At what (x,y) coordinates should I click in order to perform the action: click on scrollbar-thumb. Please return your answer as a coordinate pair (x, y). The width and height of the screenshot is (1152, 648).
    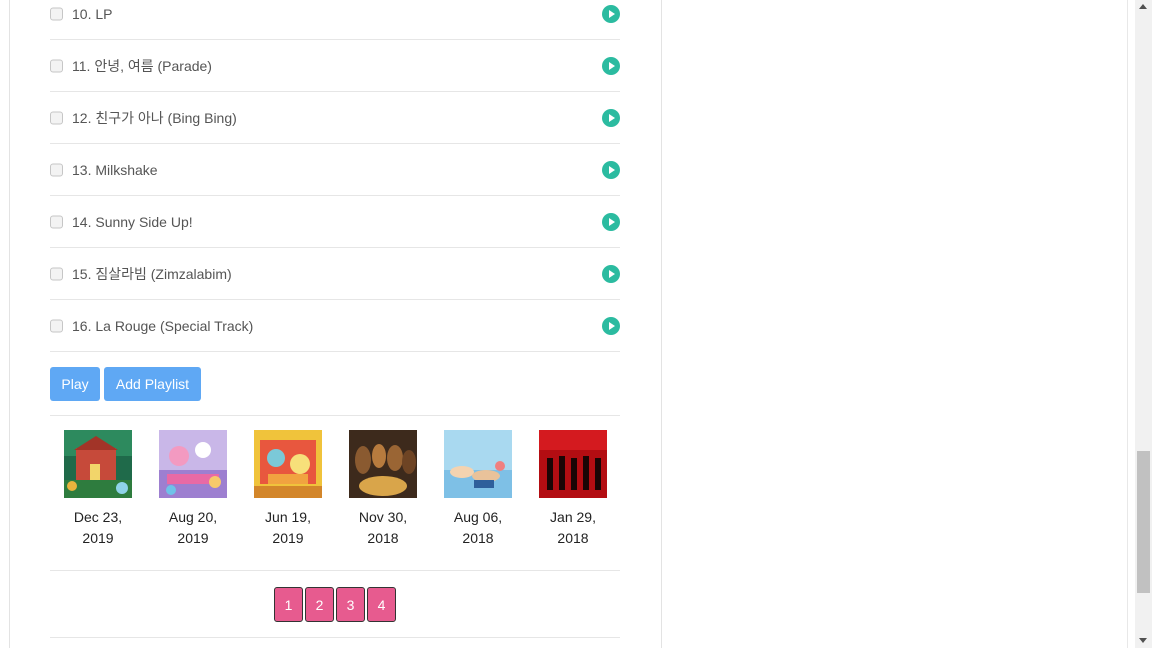
    Looking at the image, I should click on (1143, 522).